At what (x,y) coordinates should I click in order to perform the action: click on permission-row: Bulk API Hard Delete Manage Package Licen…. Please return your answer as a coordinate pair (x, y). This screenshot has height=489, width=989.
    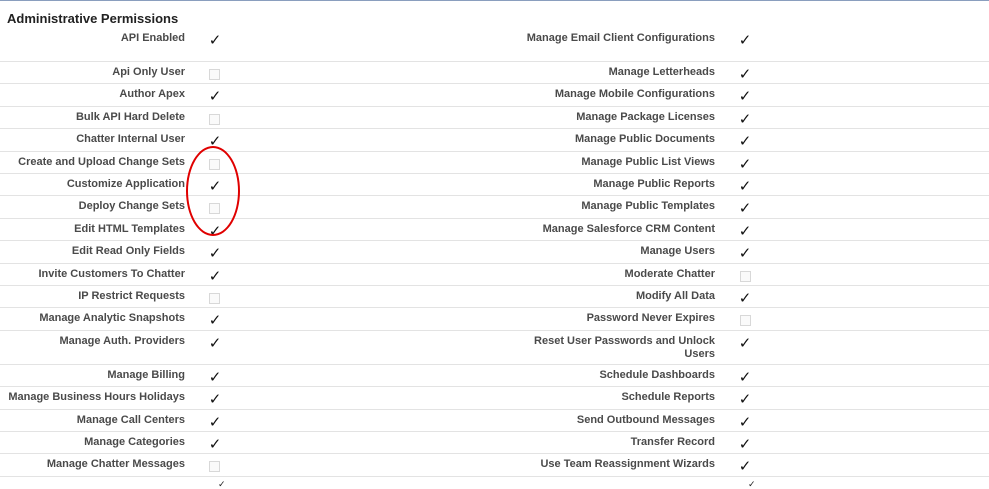
    Looking at the image, I should click on (494, 118).